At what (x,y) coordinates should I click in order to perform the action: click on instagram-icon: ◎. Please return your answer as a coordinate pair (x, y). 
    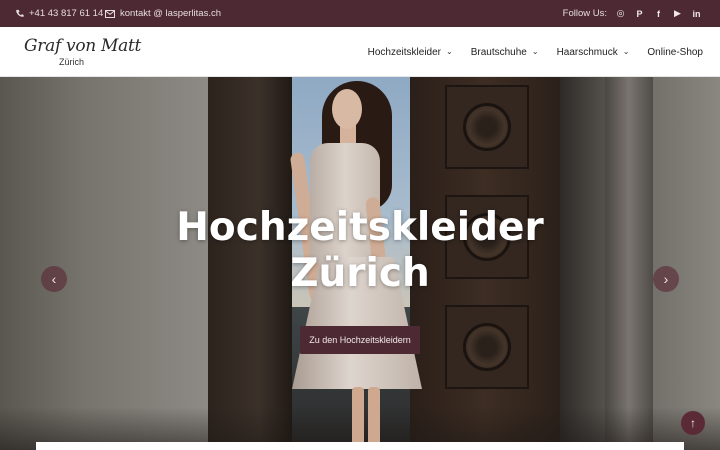
    Looking at the image, I should click on (620, 13).